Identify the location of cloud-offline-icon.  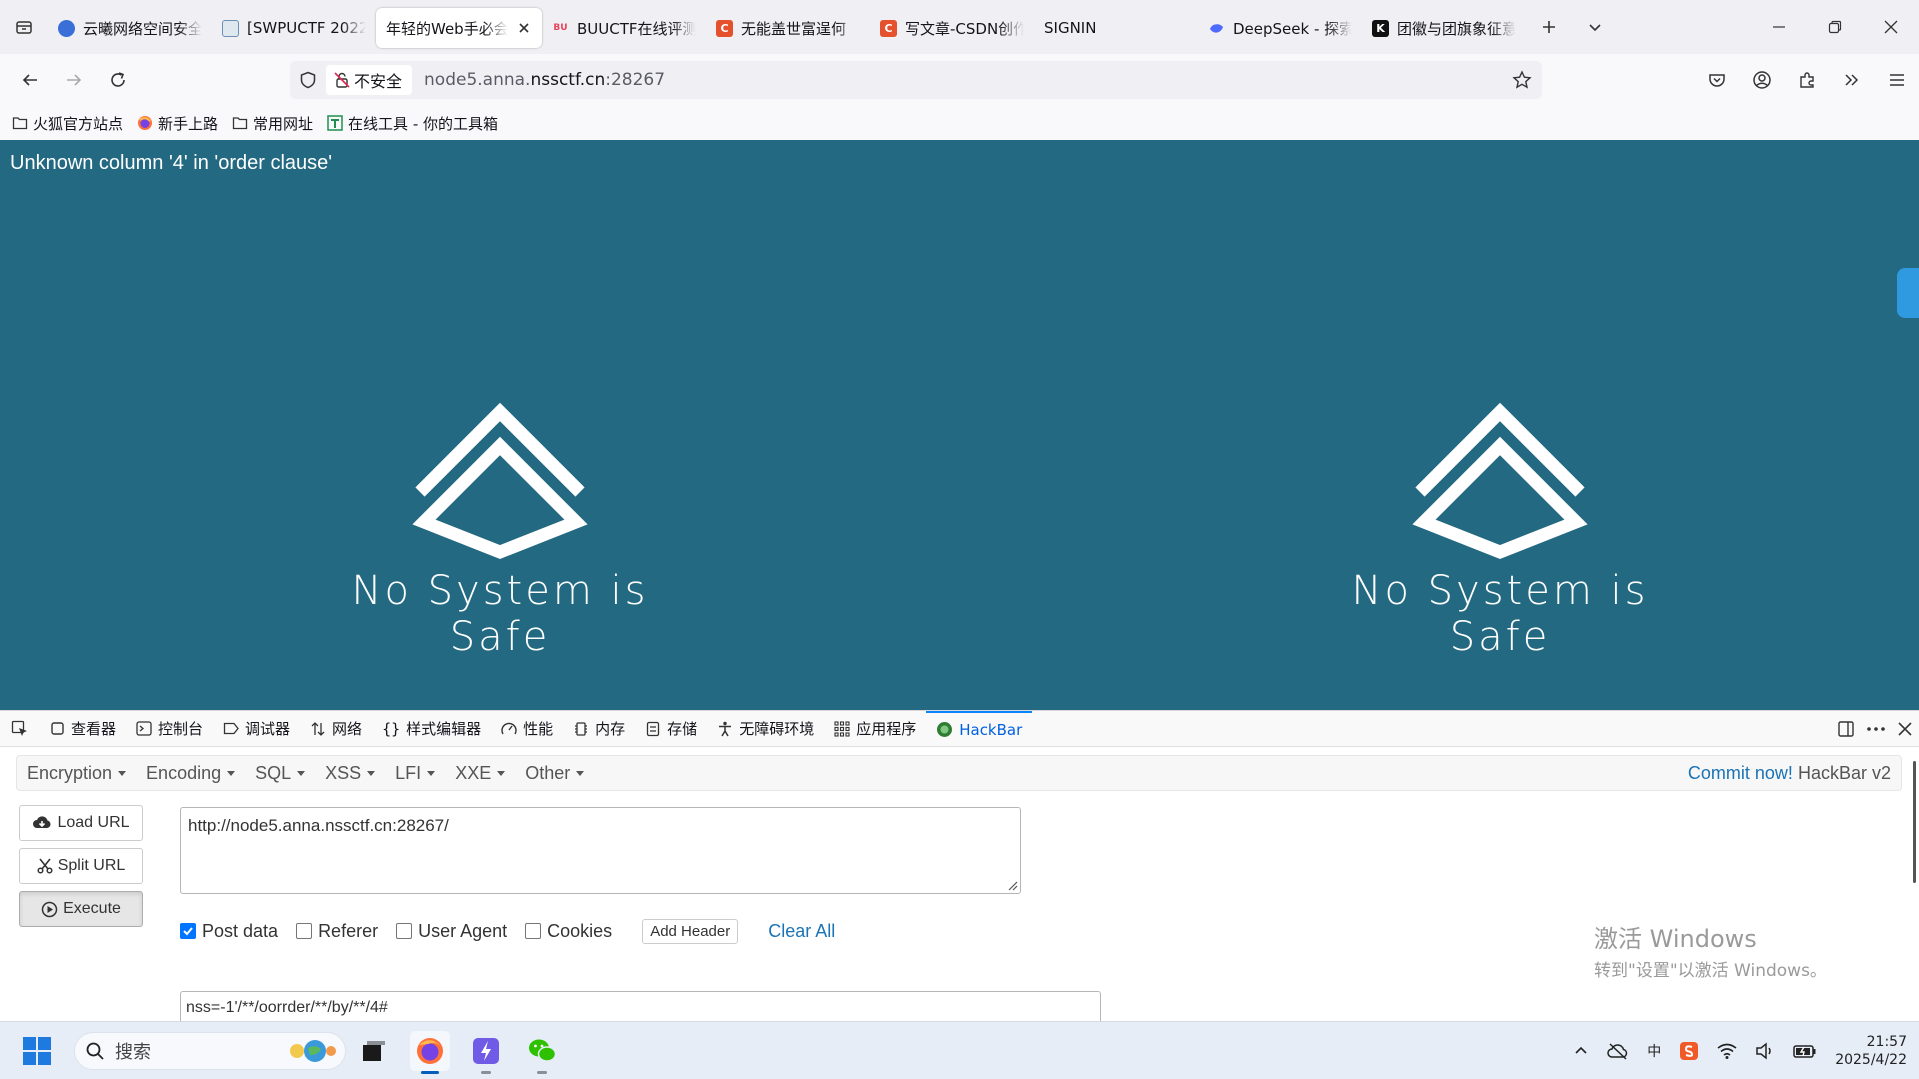
(1618, 1051).